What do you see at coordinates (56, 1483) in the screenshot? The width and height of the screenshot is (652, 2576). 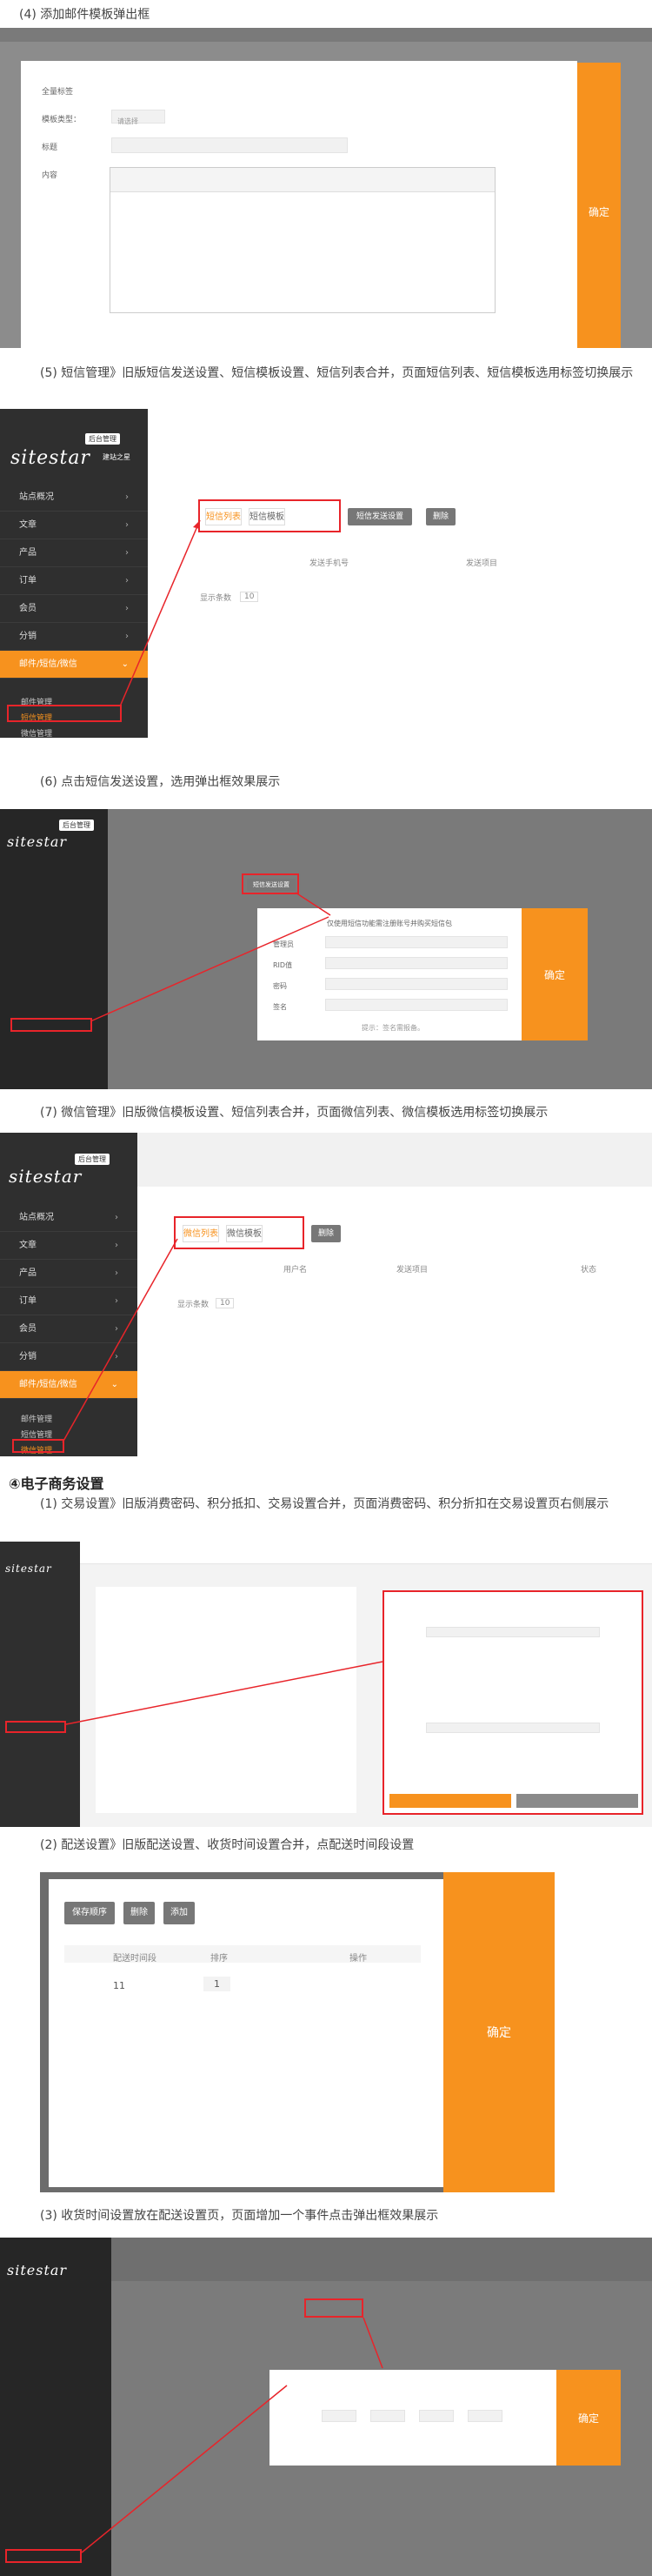 I see `section-heading: ④电子商务设置` at bounding box center [56, 1483].